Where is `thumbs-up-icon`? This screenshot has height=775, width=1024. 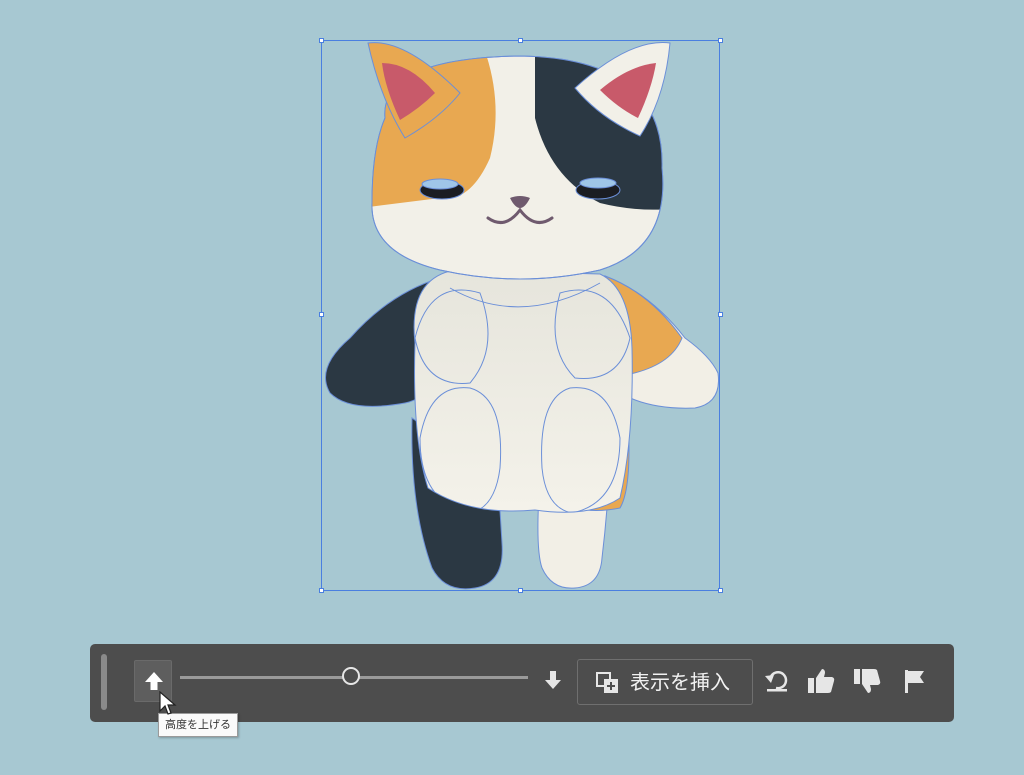 thumbs-up-icon is located at coordinates (821, 681).